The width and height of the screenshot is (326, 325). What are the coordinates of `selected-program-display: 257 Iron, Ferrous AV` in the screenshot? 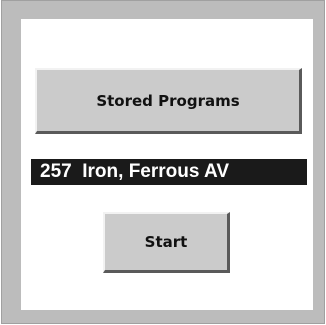 It's located at (169, 172).